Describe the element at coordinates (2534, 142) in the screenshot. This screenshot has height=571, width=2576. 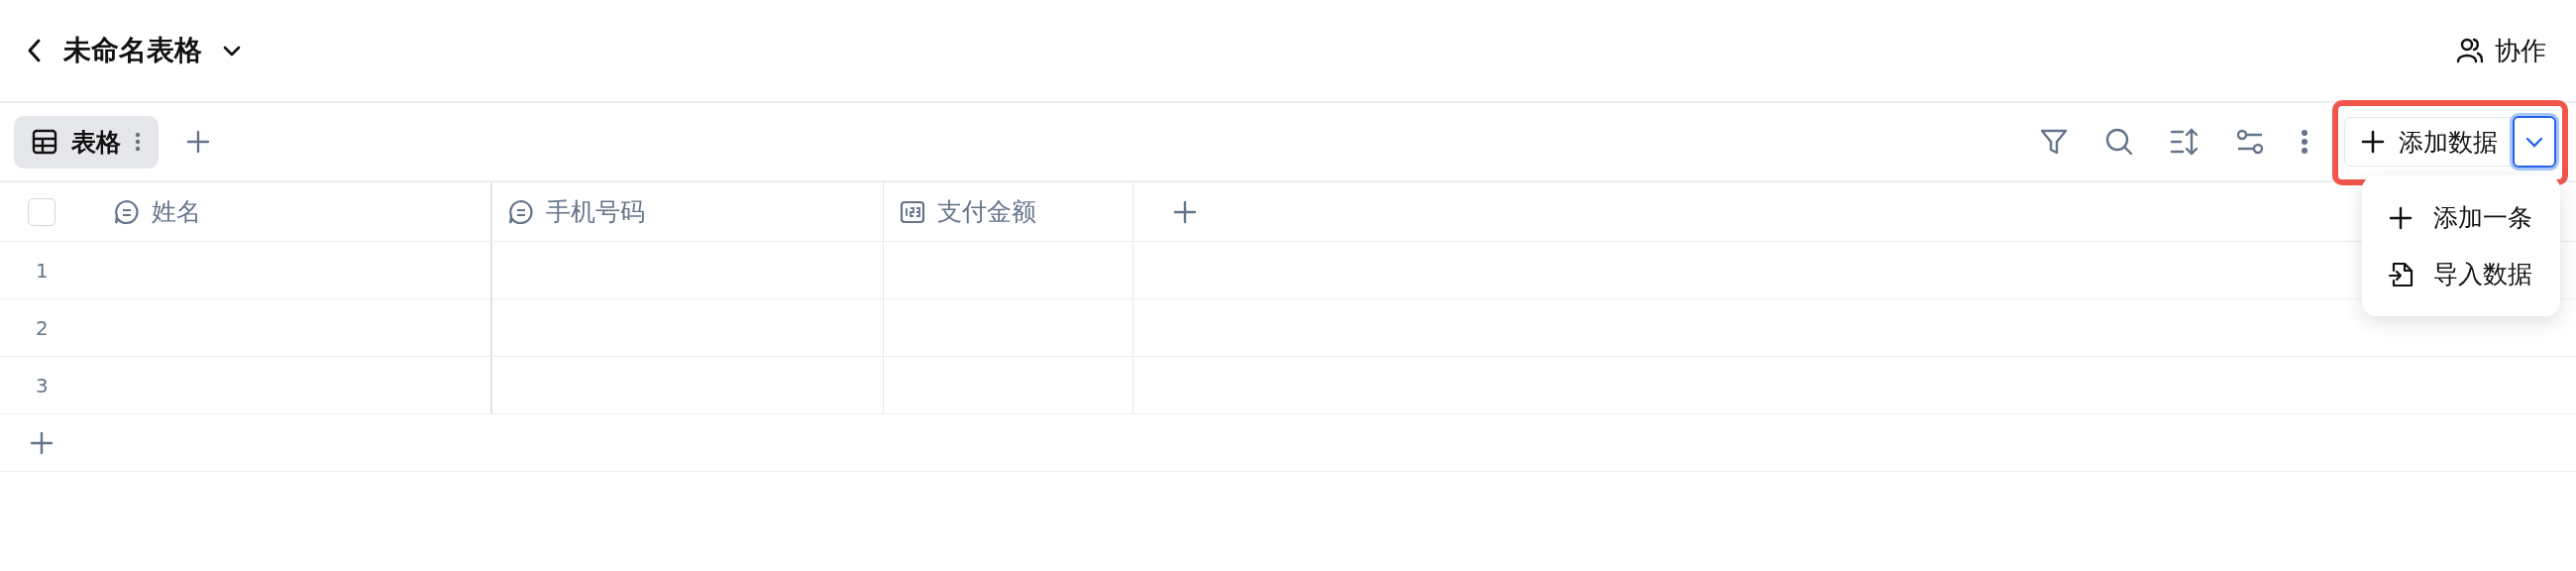
I see `dropdown-button` at that location.